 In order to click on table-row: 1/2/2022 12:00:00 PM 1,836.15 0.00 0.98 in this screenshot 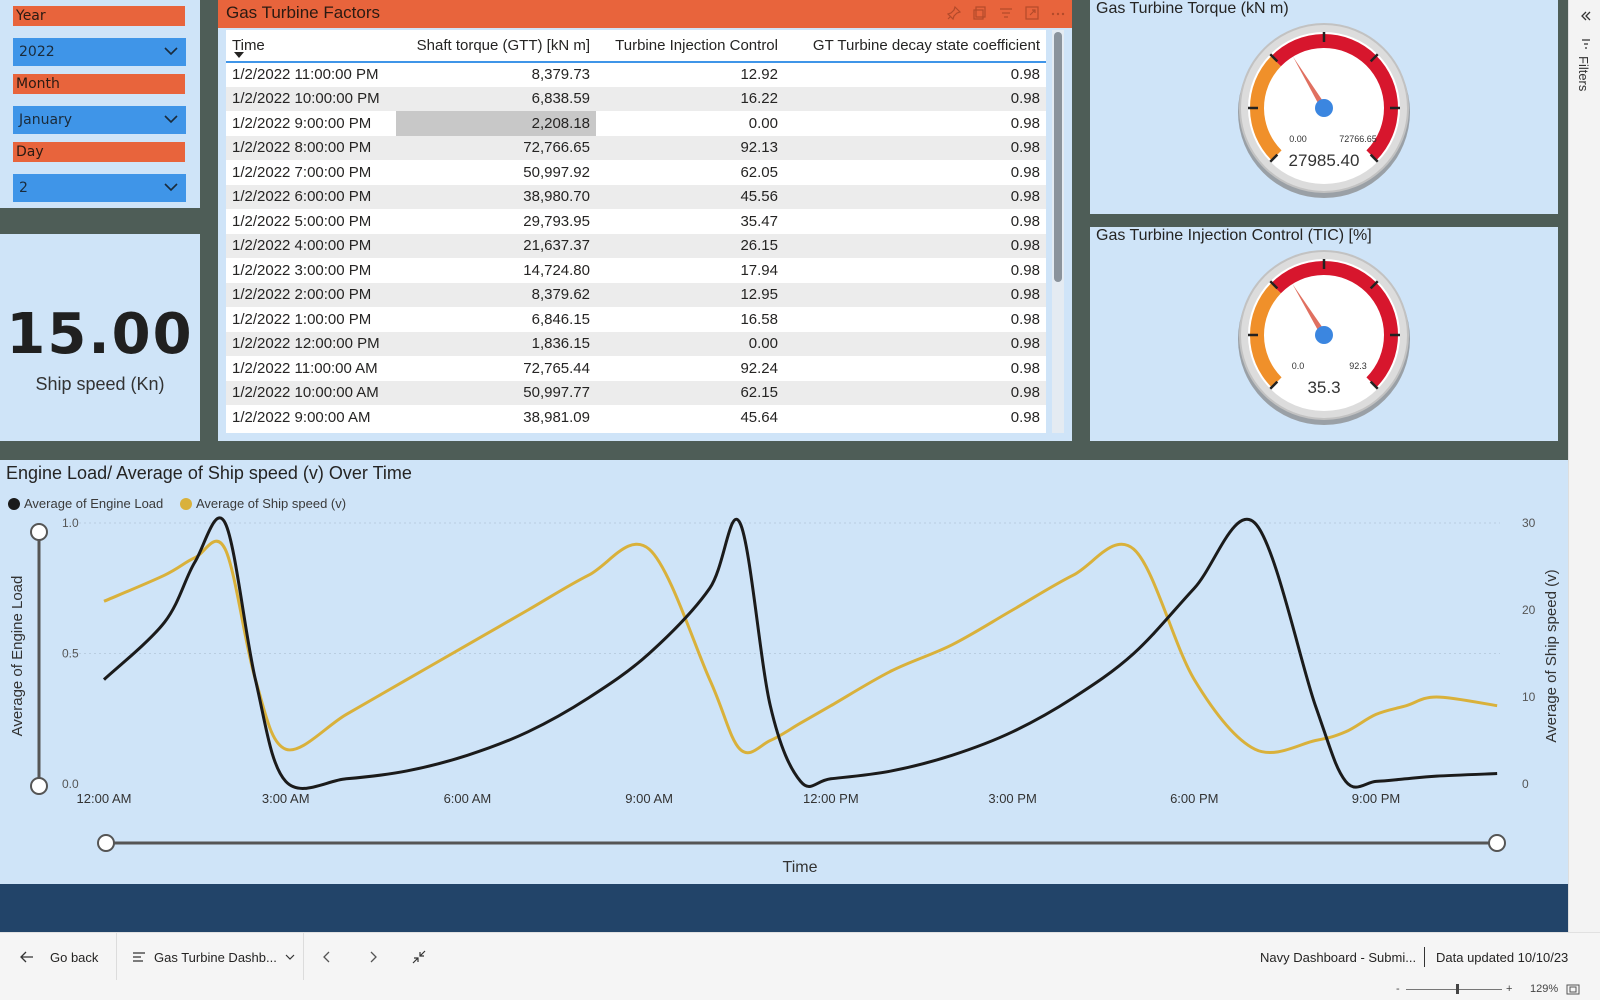, I will do `click(636, 343)`.